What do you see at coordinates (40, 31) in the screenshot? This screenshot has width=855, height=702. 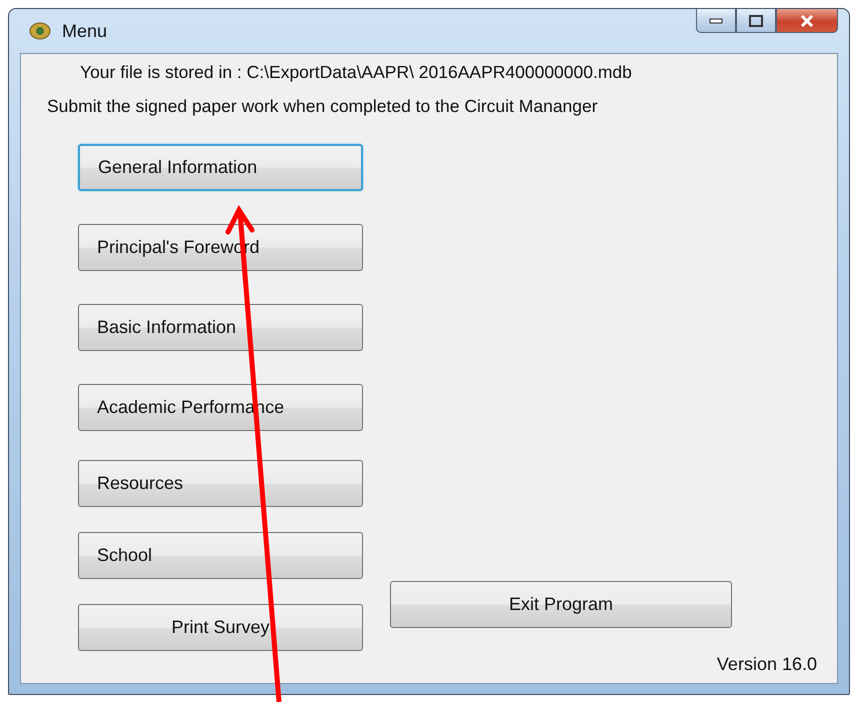 I see `app-emblem-icon` at bounding box center [40, 31].